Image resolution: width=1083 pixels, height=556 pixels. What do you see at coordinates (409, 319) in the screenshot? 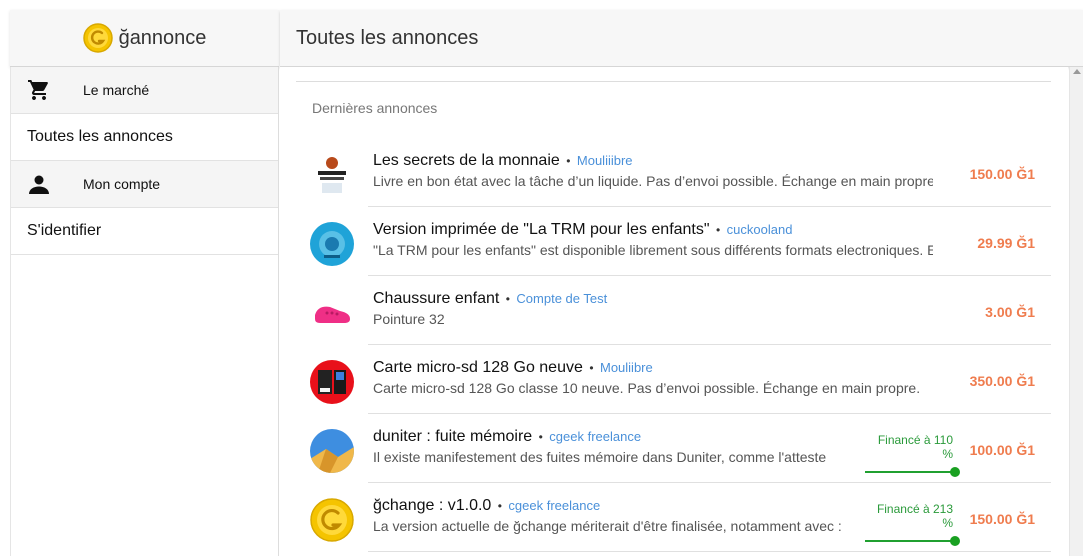
I see `ad-description: Pointure 32` at bounding box center [409, 319].